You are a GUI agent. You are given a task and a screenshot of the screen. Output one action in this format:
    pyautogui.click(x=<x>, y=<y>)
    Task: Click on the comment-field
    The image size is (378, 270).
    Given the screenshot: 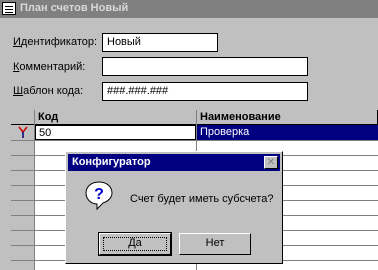 What is the action you would take?
    pyautogui.click(x=205, y=66)
    